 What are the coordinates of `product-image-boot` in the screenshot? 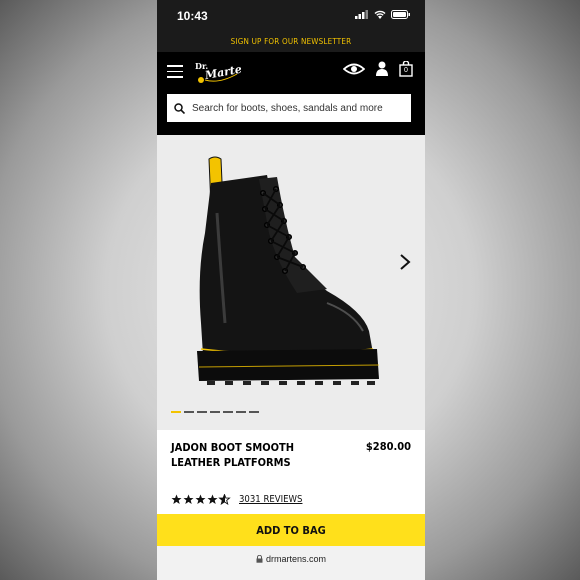 It's located at (288, 270).